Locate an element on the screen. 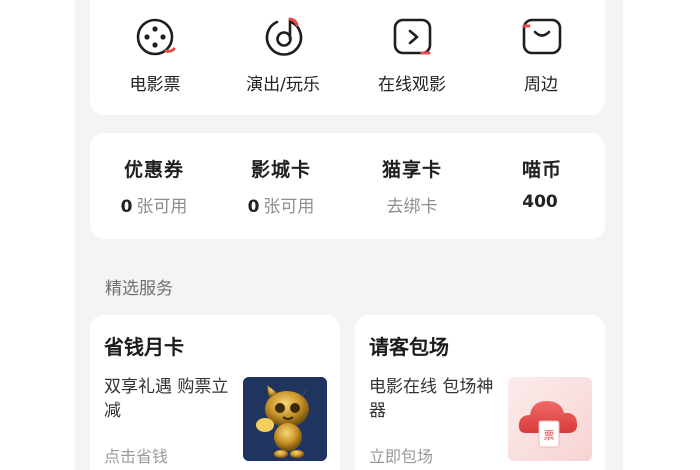 This screenshot has height=470, width=700. film-reel-icon is located at coordinates (156, 37).